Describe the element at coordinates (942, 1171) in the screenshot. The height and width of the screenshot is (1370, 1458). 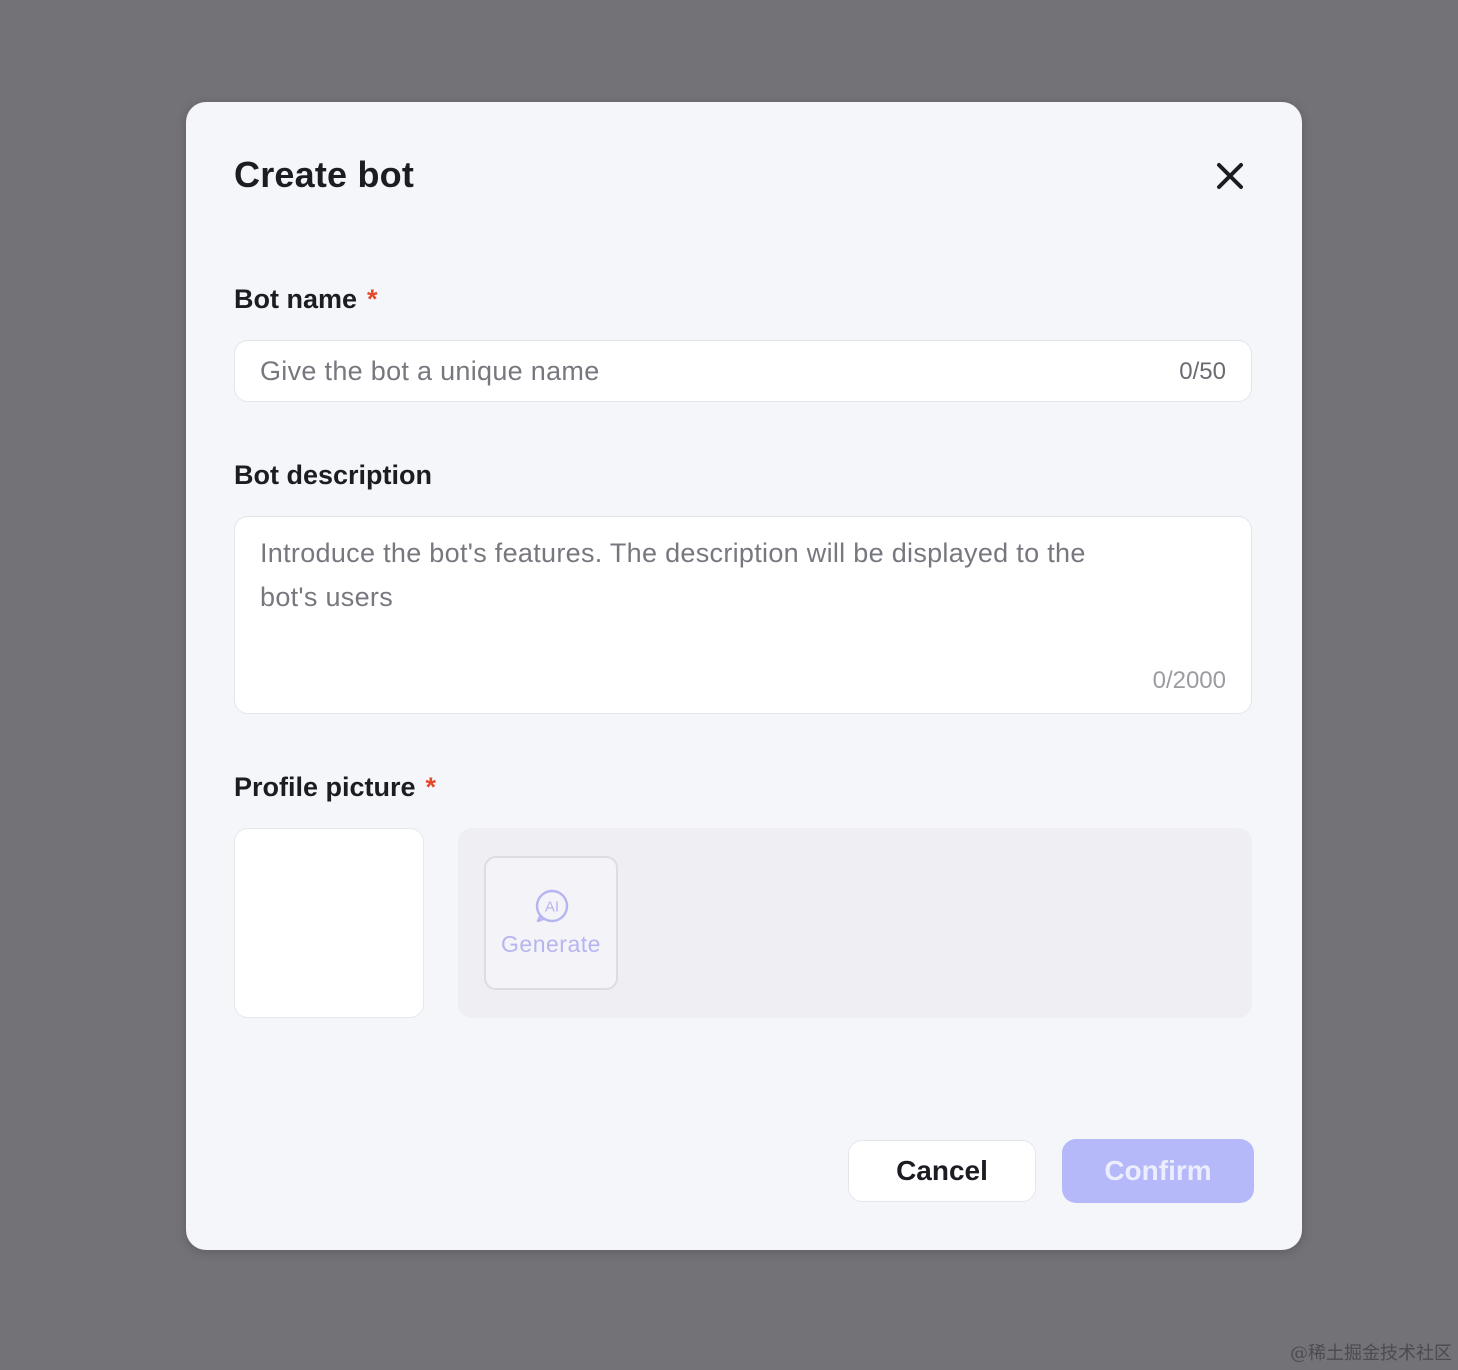
I see `cancel-button: Cancel` at that location.